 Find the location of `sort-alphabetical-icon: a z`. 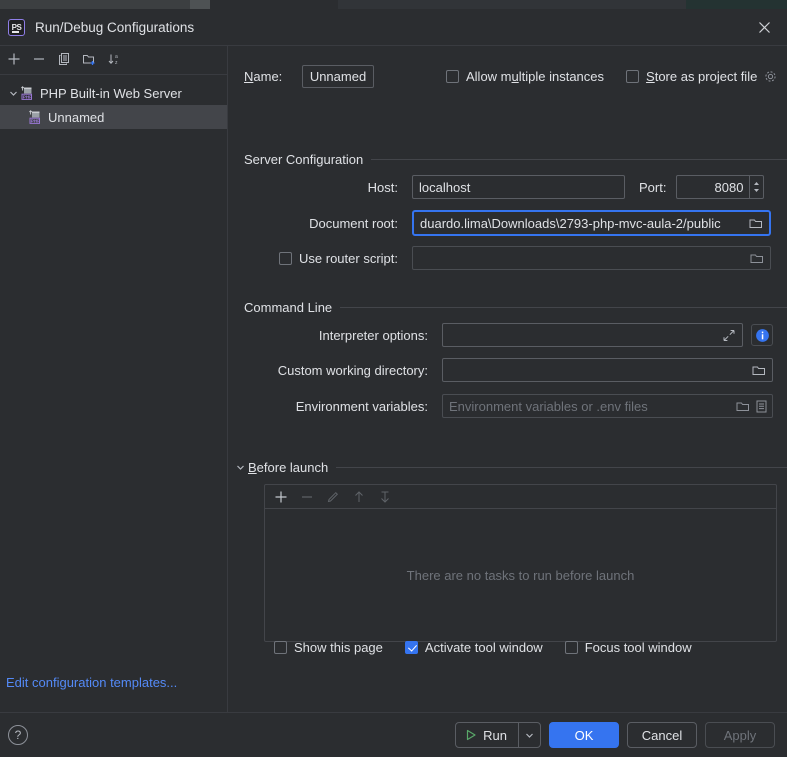

sort-alphabetical-icon: a z is located at coordinates (114, 59).